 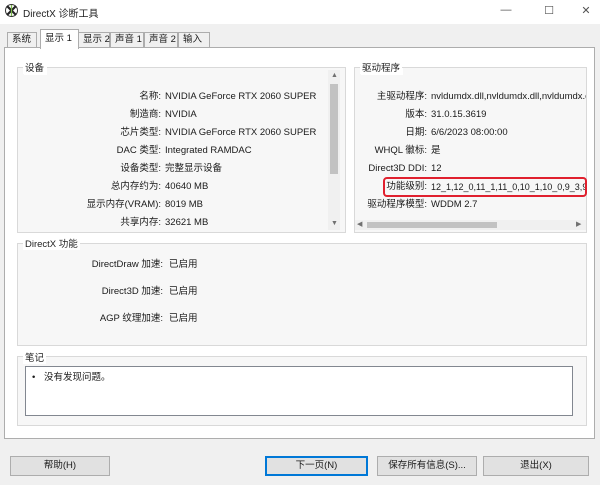 What do you see at coordinates (469, 132) in the screenshot?
I see `date-value: 6/6/2023 08:00:00` at bounding box center [469, 132].